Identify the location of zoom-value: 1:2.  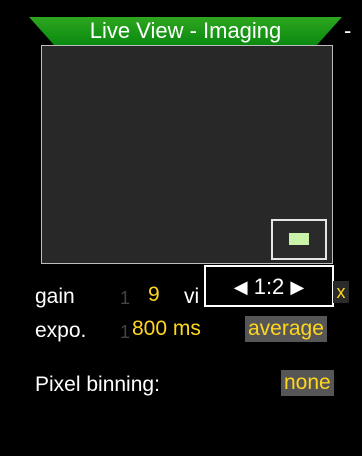
(269, 287).